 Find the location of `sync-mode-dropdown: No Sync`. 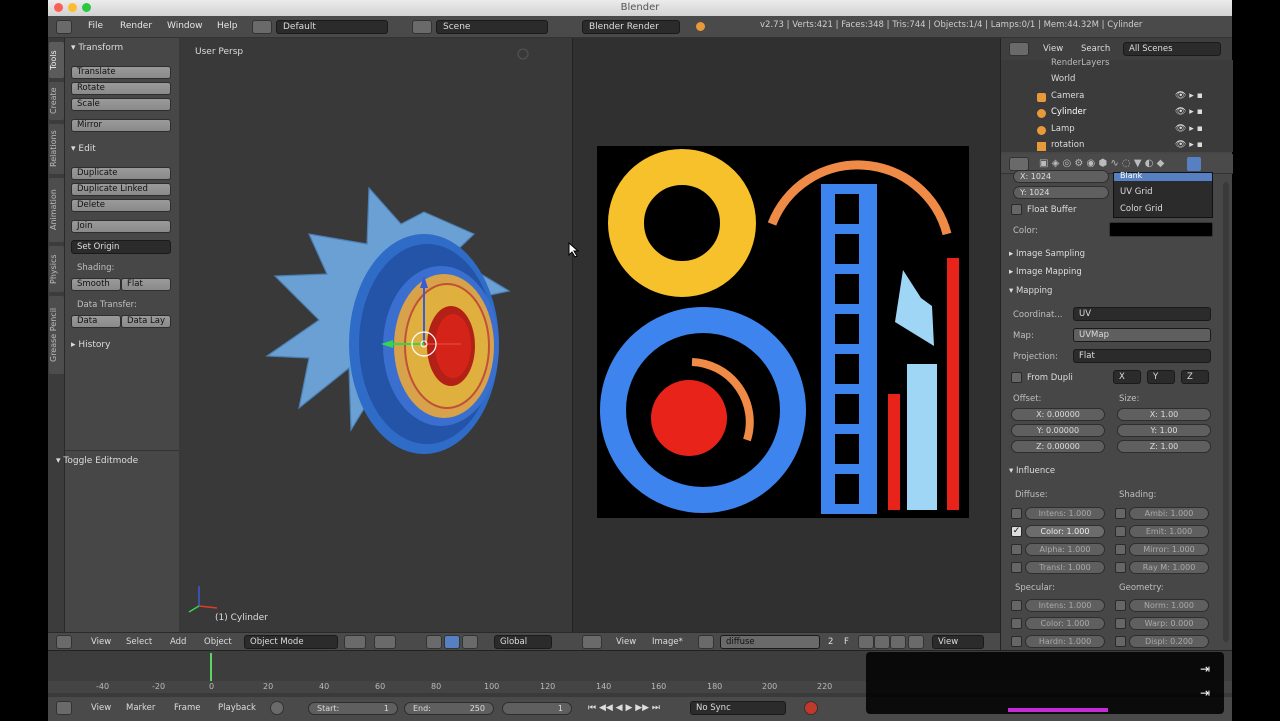

sync-mode-dropdown: No Sync is located at coordinates (738, 708).